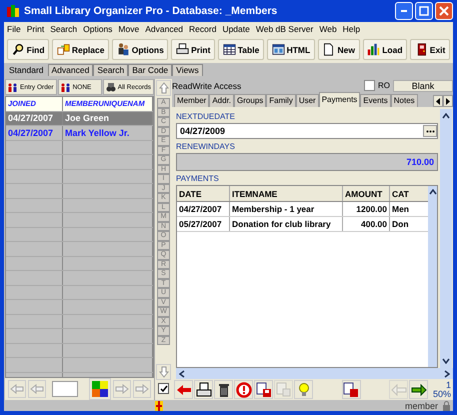 Image resolution: width=457 pixels, height=415 pixels. I want to click on view-tab: Advanced, so click(71, 70).